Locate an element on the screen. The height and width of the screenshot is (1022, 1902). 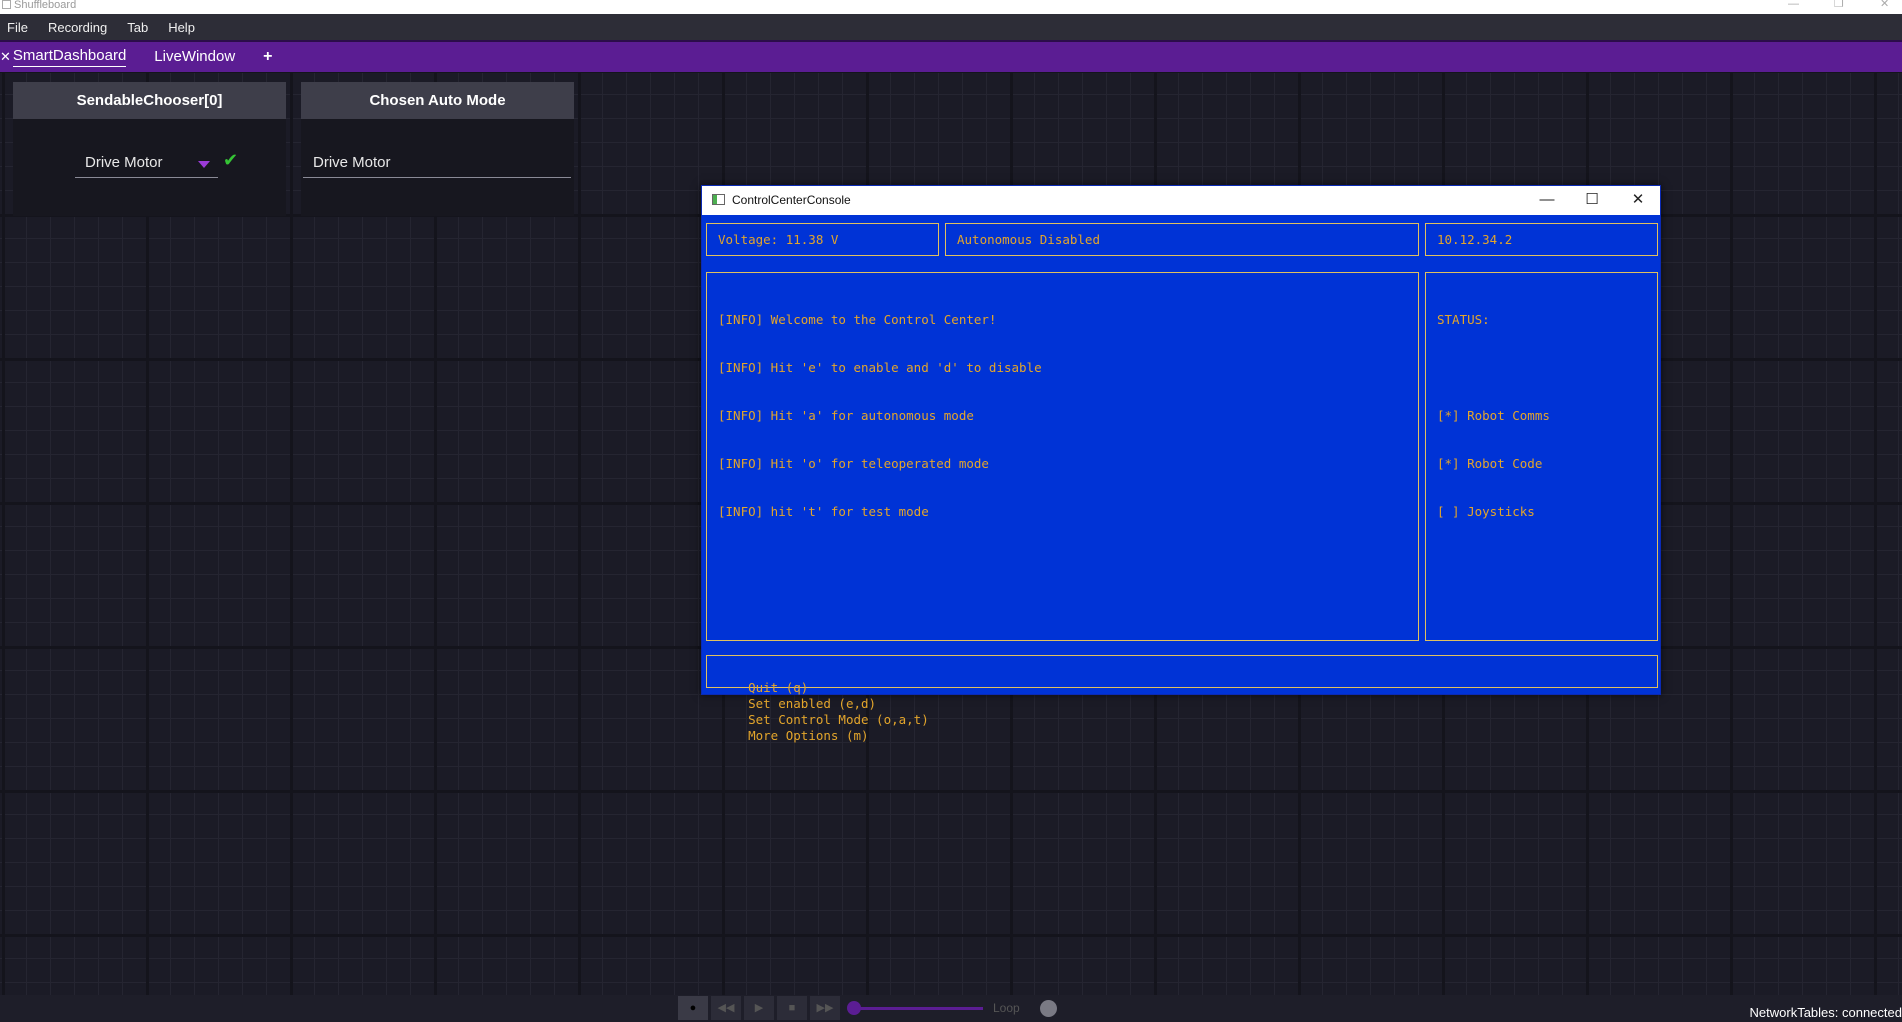
menu-recording: Recording is located at coordinates (77, 27).